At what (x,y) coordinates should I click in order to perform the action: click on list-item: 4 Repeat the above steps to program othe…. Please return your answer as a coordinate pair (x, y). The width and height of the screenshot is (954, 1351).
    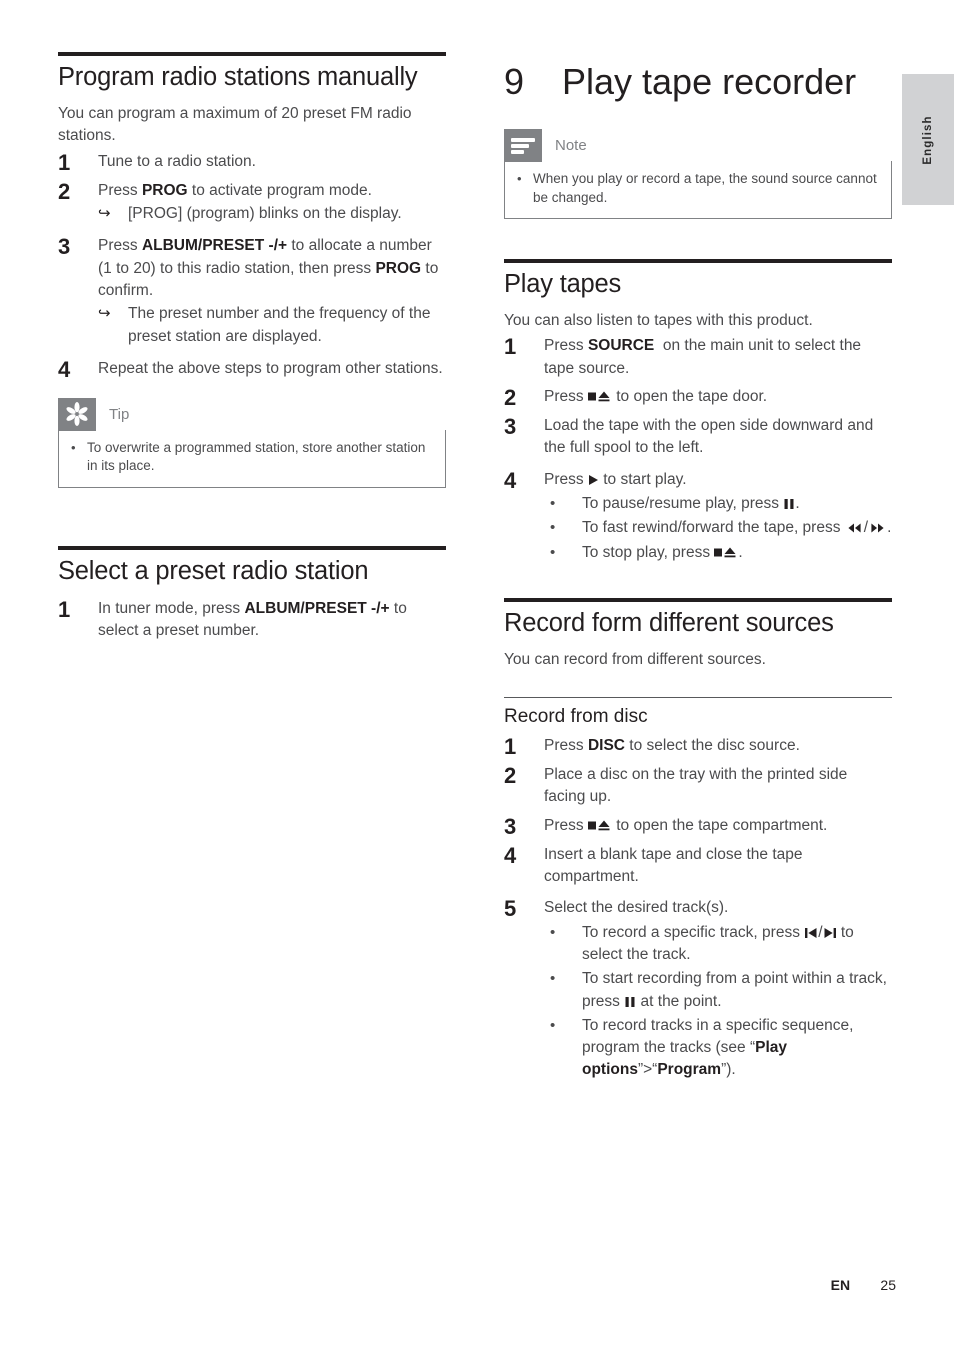
    Looking at the image, I should click on (252, 369).